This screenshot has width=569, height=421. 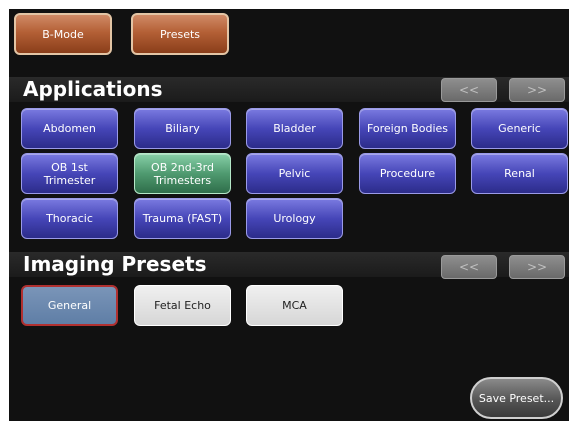 What do you see at coordinates (69, 173) in the screenshot?
I see `app-ob-1st-trimester-button: OB 1st Trimester` at bounding box center [69, 173].